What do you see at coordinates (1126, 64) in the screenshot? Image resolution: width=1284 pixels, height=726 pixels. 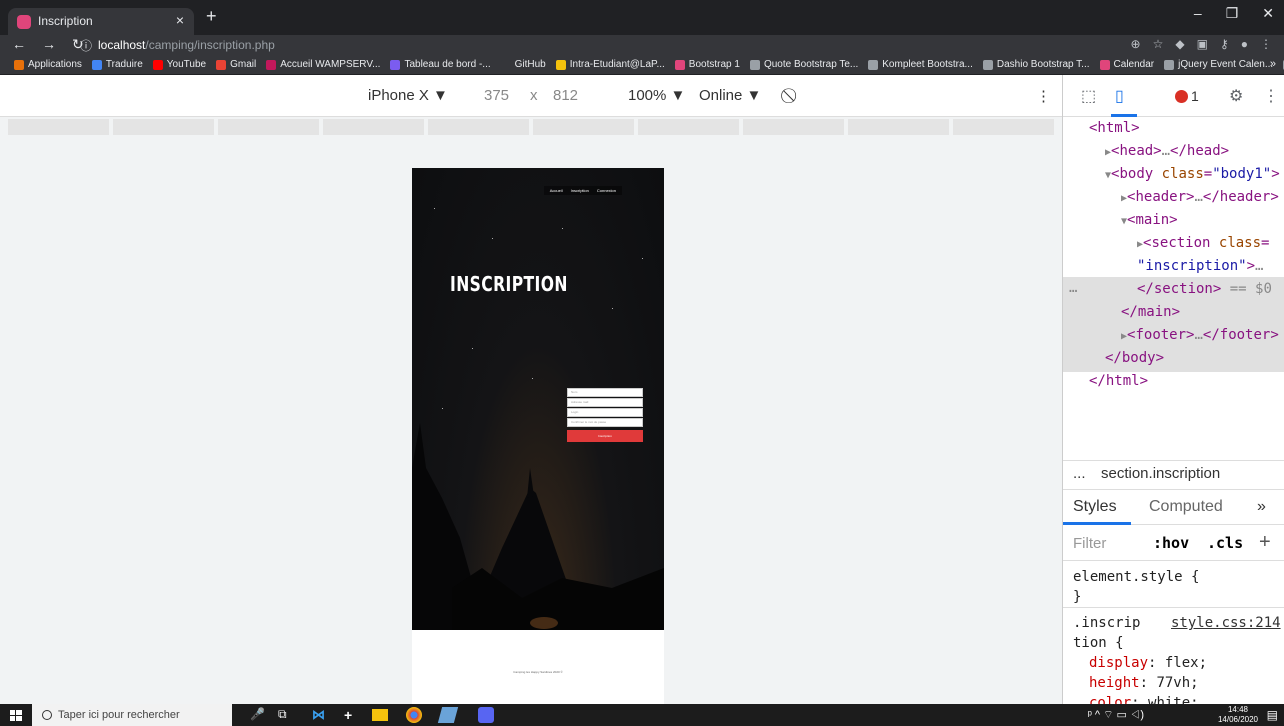 I see `bookmark-item: Calendar` at bounding box center [1126, 64].